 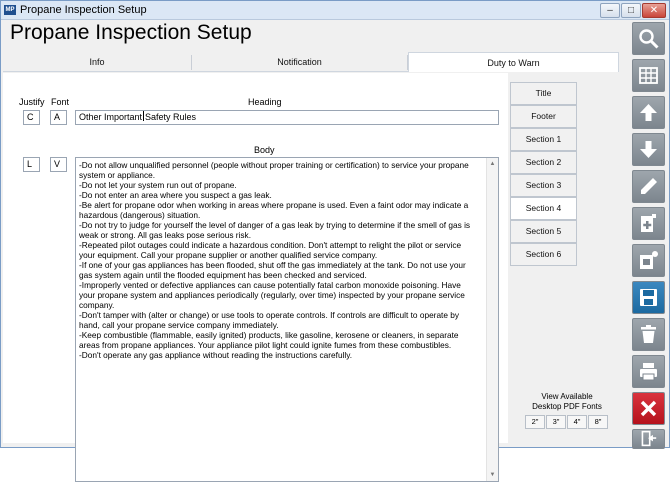 I want to click on pencil-icon, so click(x=649, y=186).